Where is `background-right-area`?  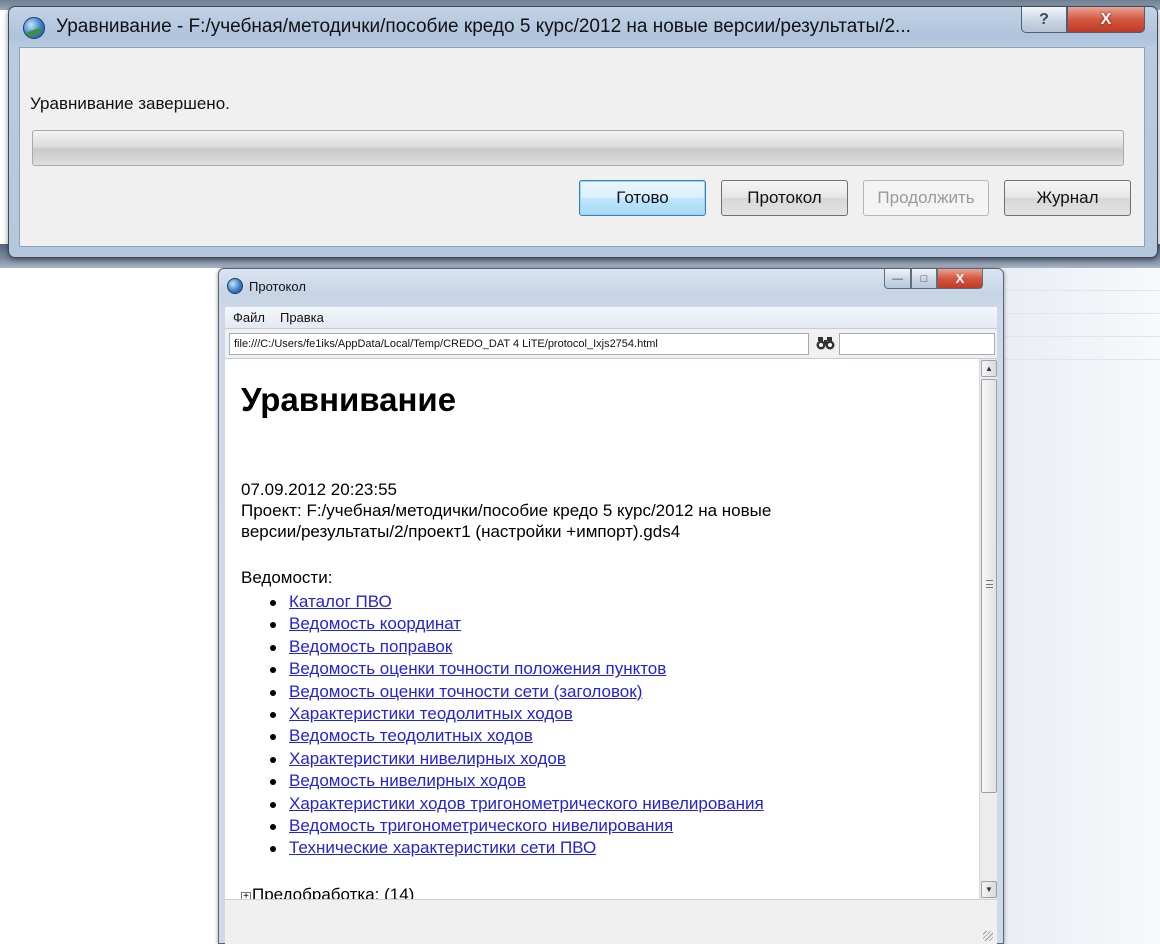
background-right-area is located at coordinates (1082, 606).